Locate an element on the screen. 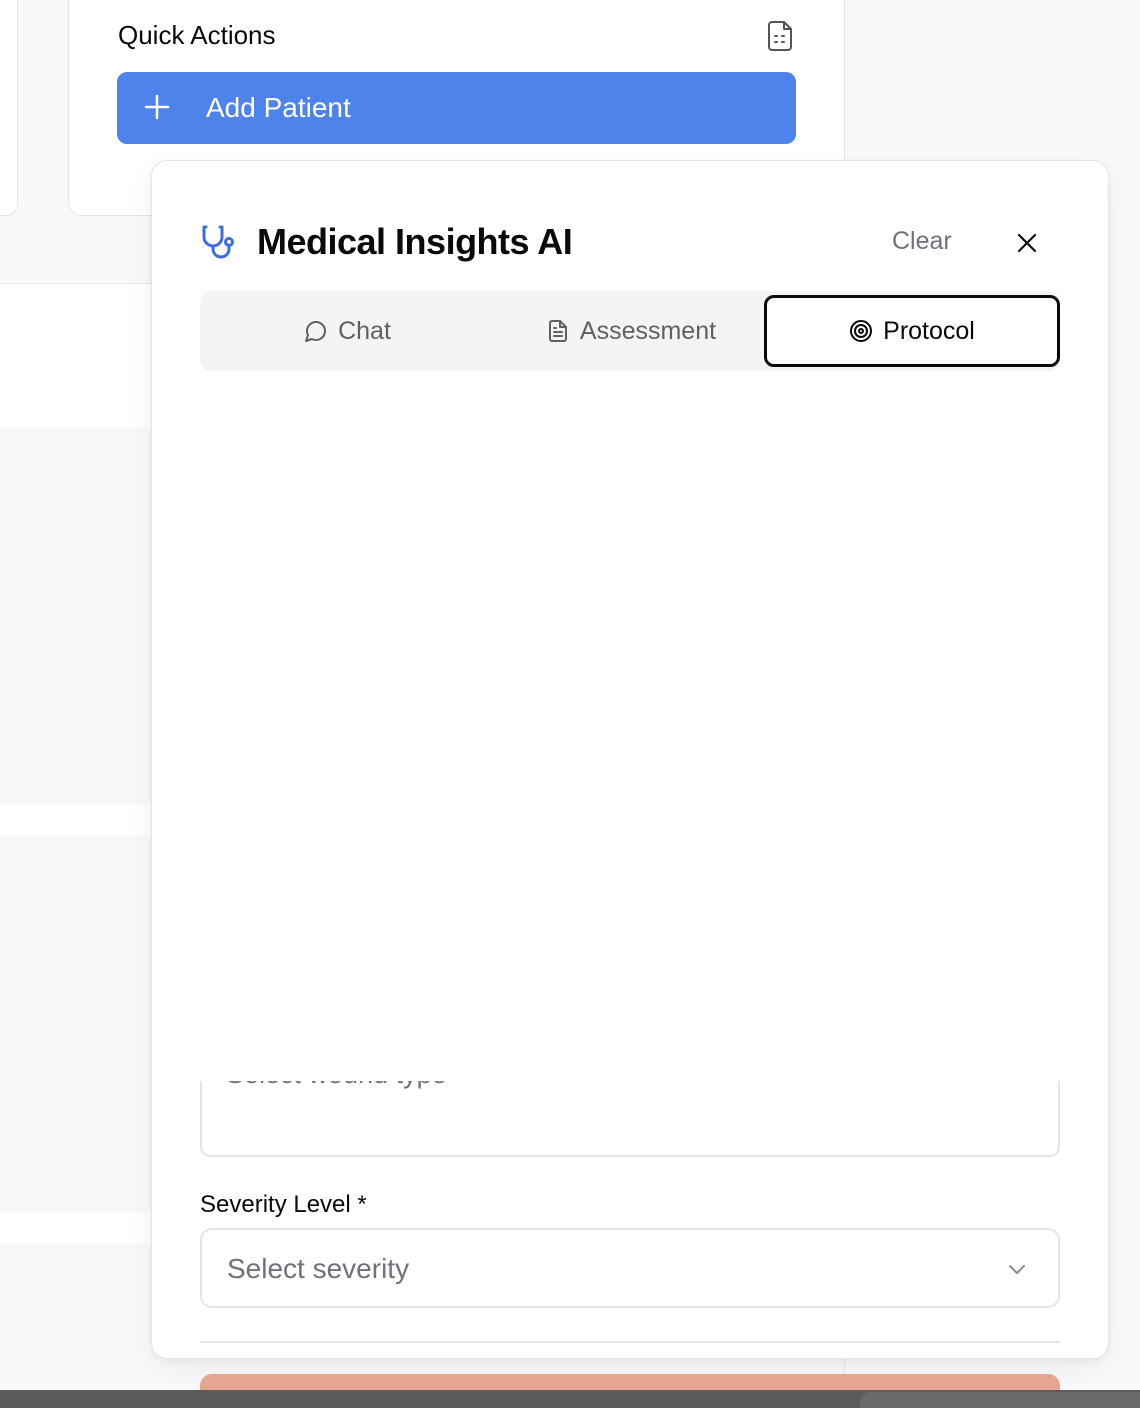  tab-chat: Chat is located at coordinates (347, 331).